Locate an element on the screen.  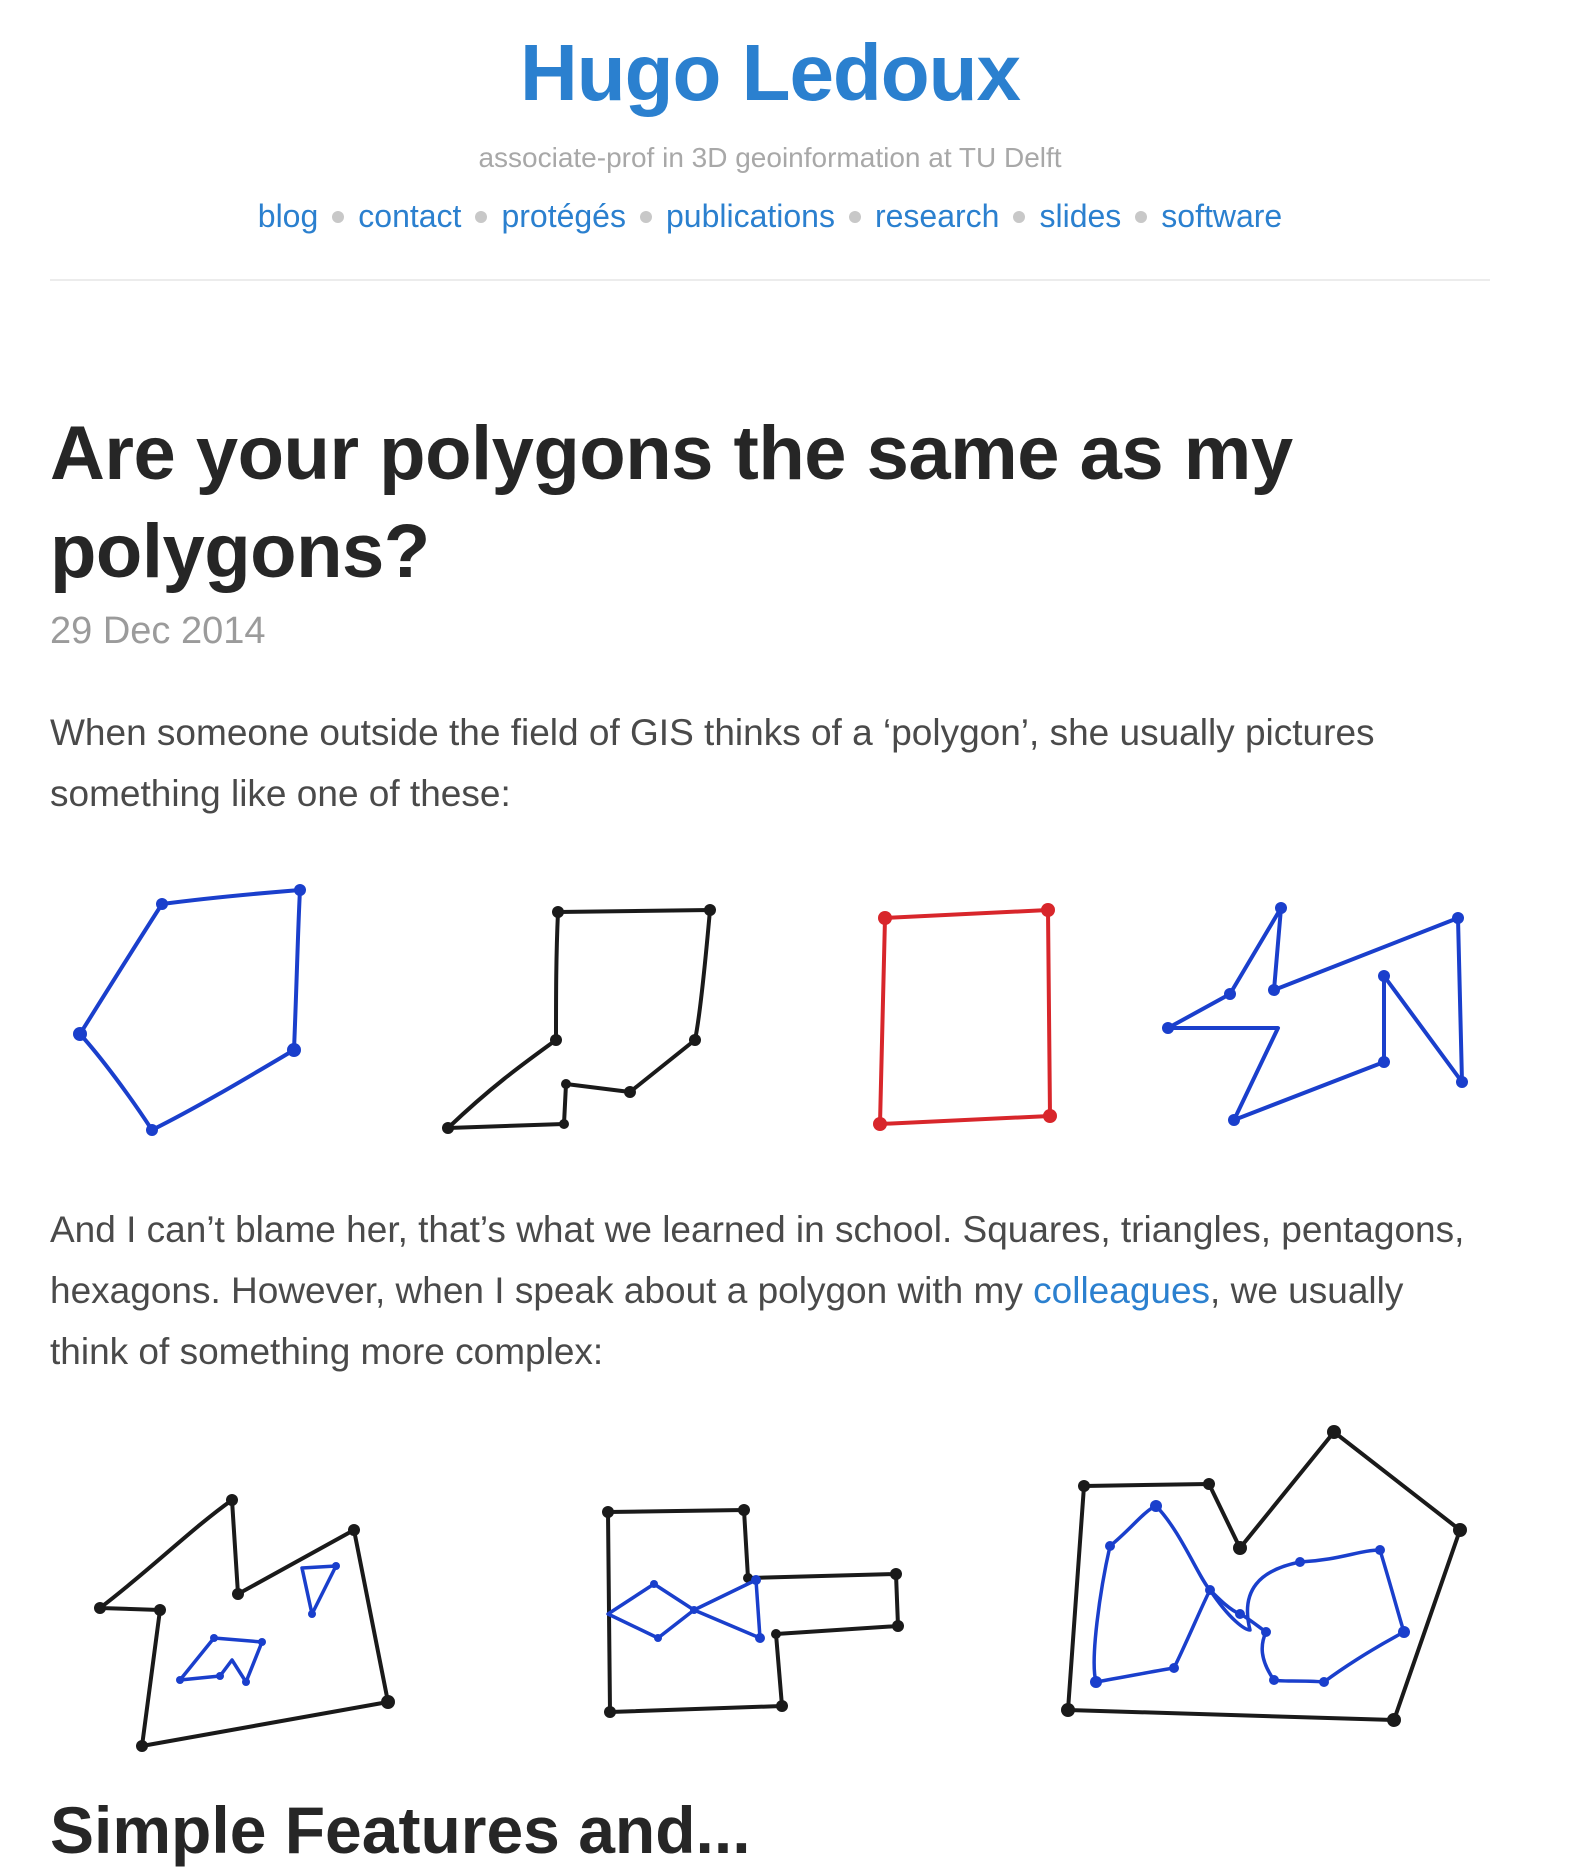
simple-polygons-drawing is located at coordinates (770, 1010).